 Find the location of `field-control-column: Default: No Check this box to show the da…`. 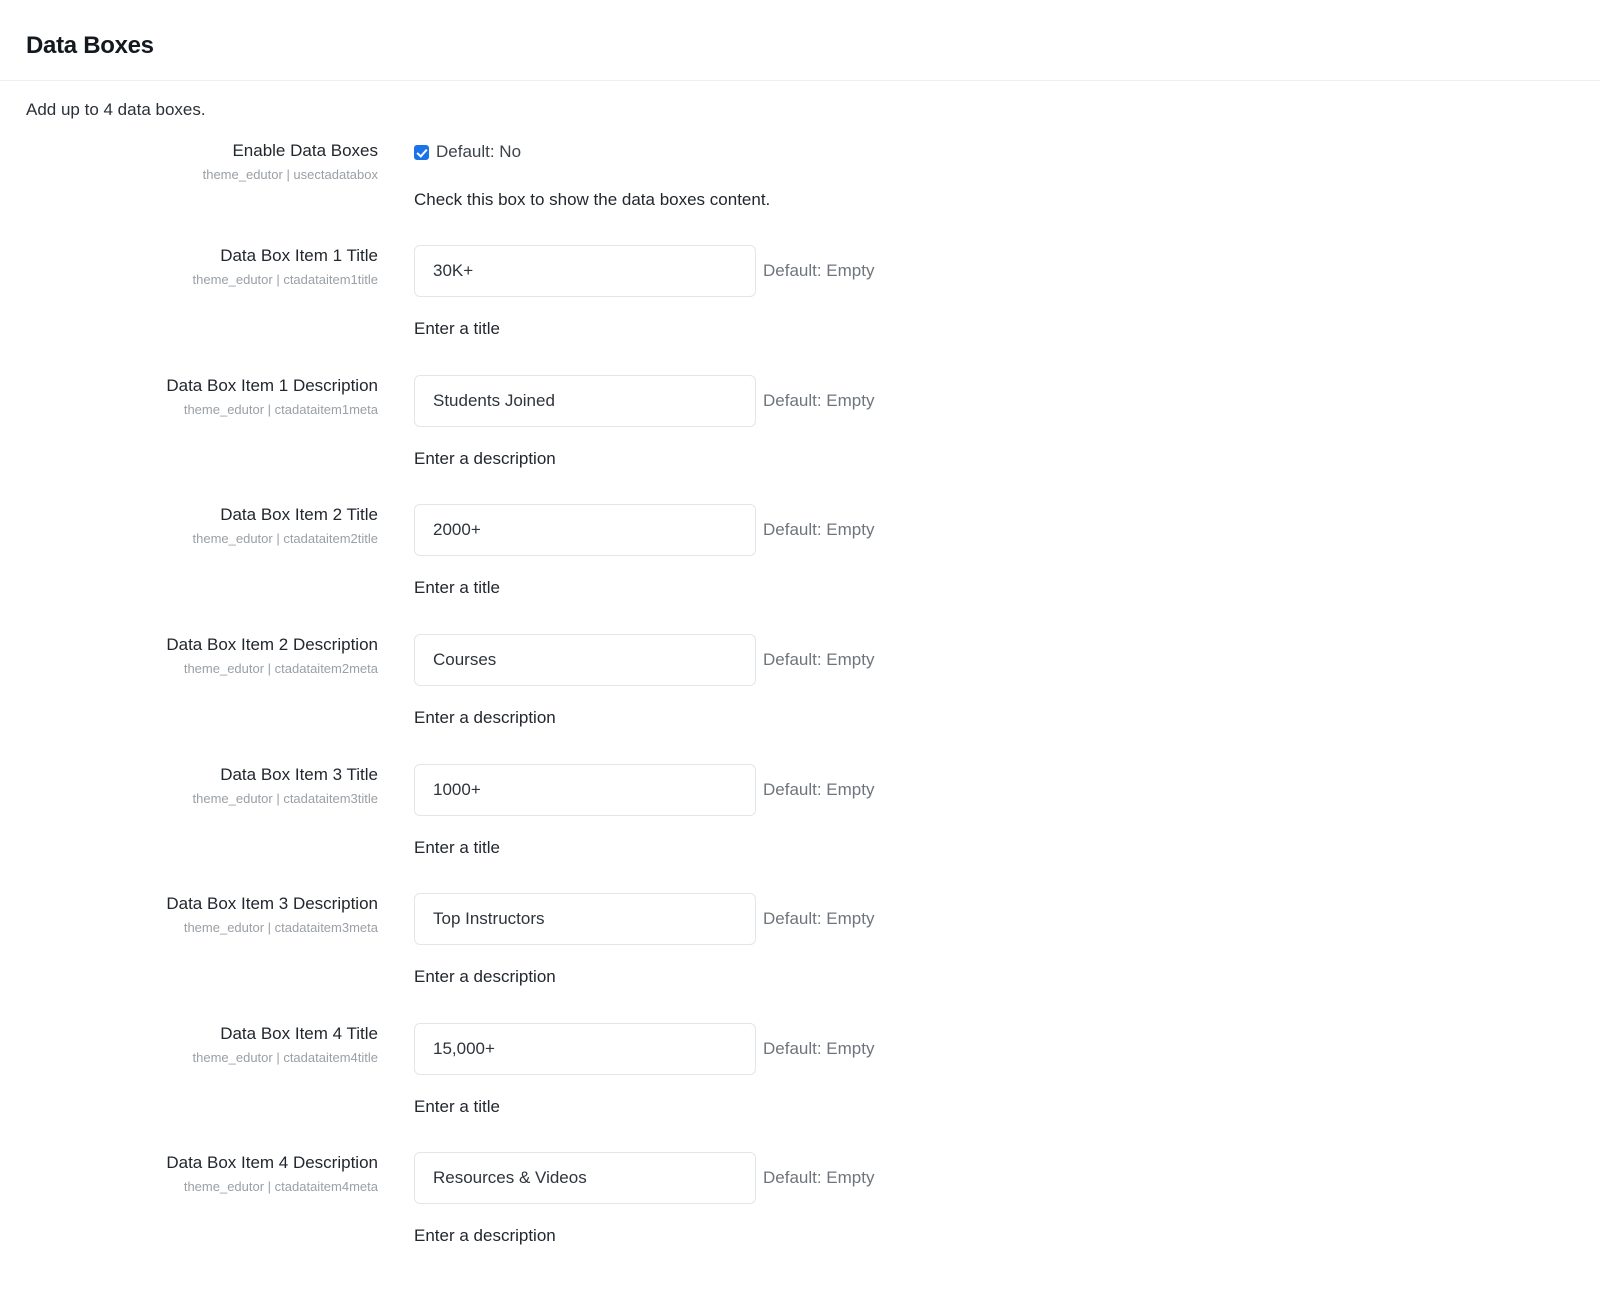

field-control-column: Default: No Check this box to show the da… is located at coordinates (964, 175).